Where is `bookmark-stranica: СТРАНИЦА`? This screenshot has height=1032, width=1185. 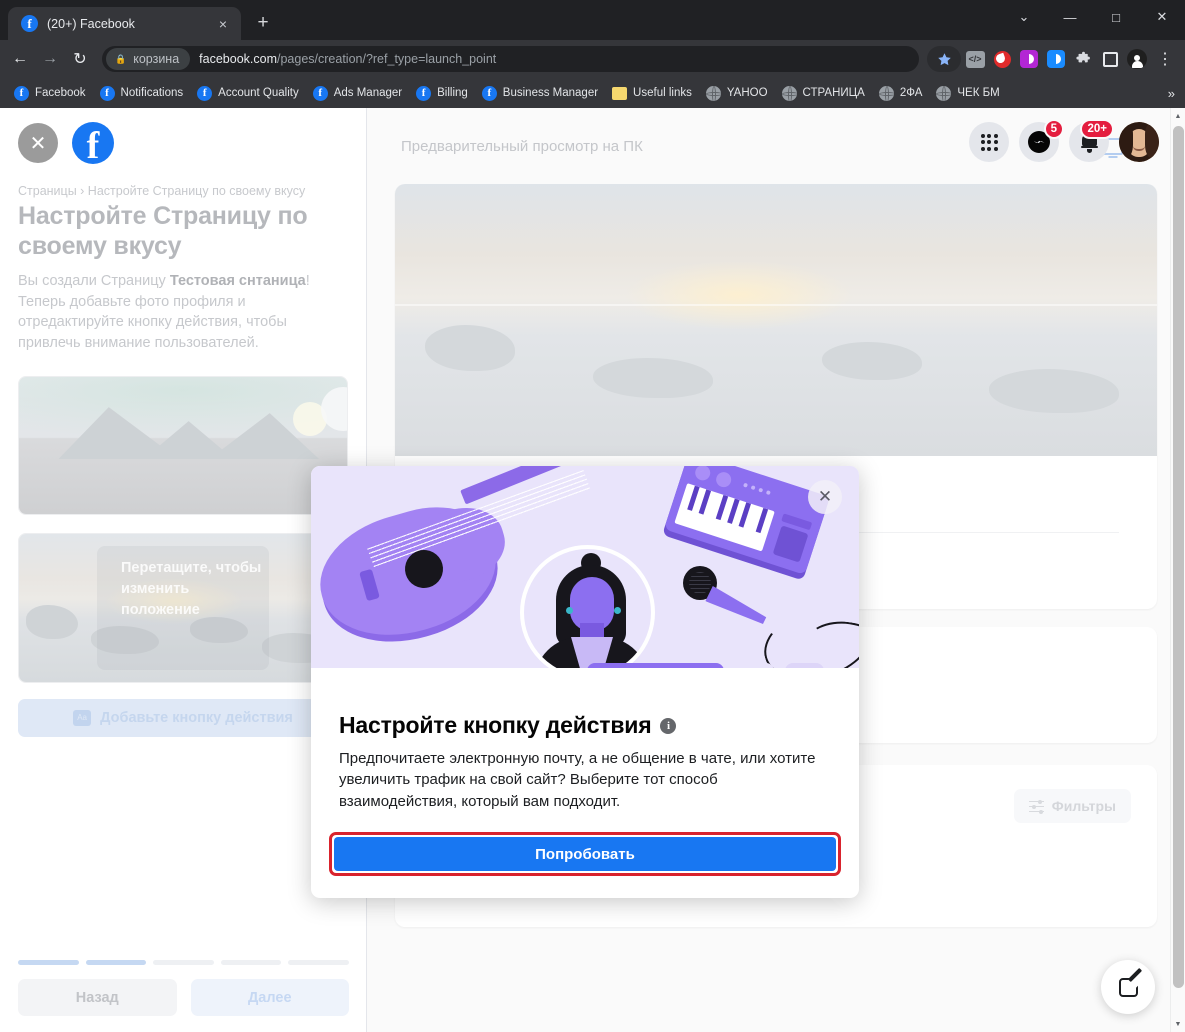 bookmark-stranica: СТРАНИЦА is located at coordinates (823, 93).